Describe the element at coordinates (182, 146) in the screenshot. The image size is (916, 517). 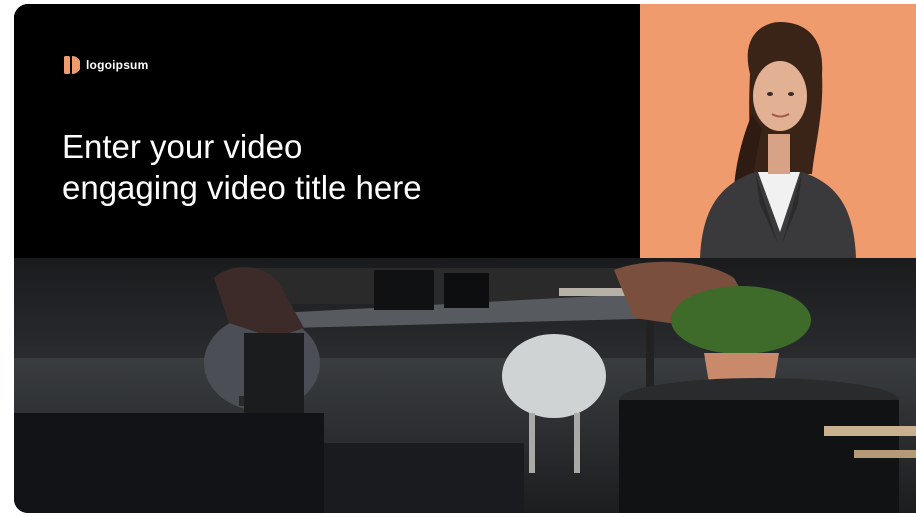
I see `video-title-line-1: Enter your video` at that location.